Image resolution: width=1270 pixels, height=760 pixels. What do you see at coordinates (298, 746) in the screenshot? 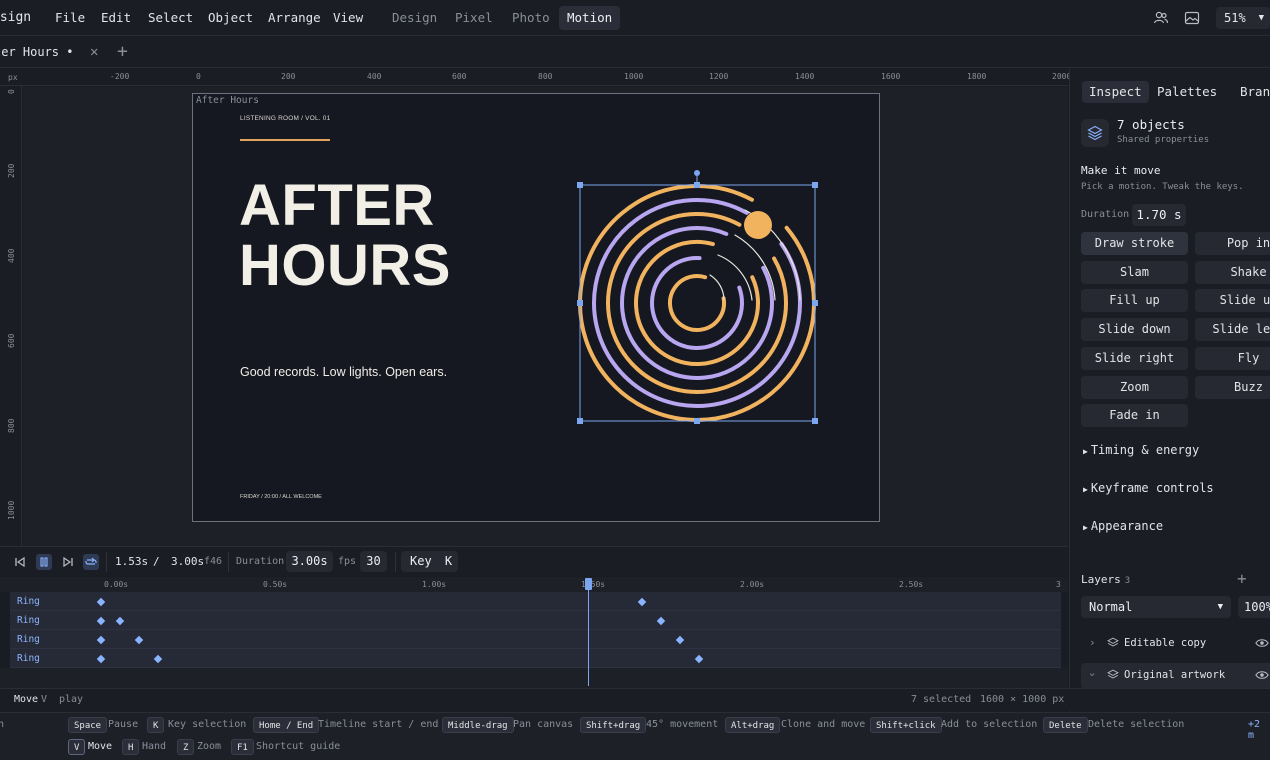
I see `shortcut-desc: Shortcut guide` at bounding box center [298, 746].